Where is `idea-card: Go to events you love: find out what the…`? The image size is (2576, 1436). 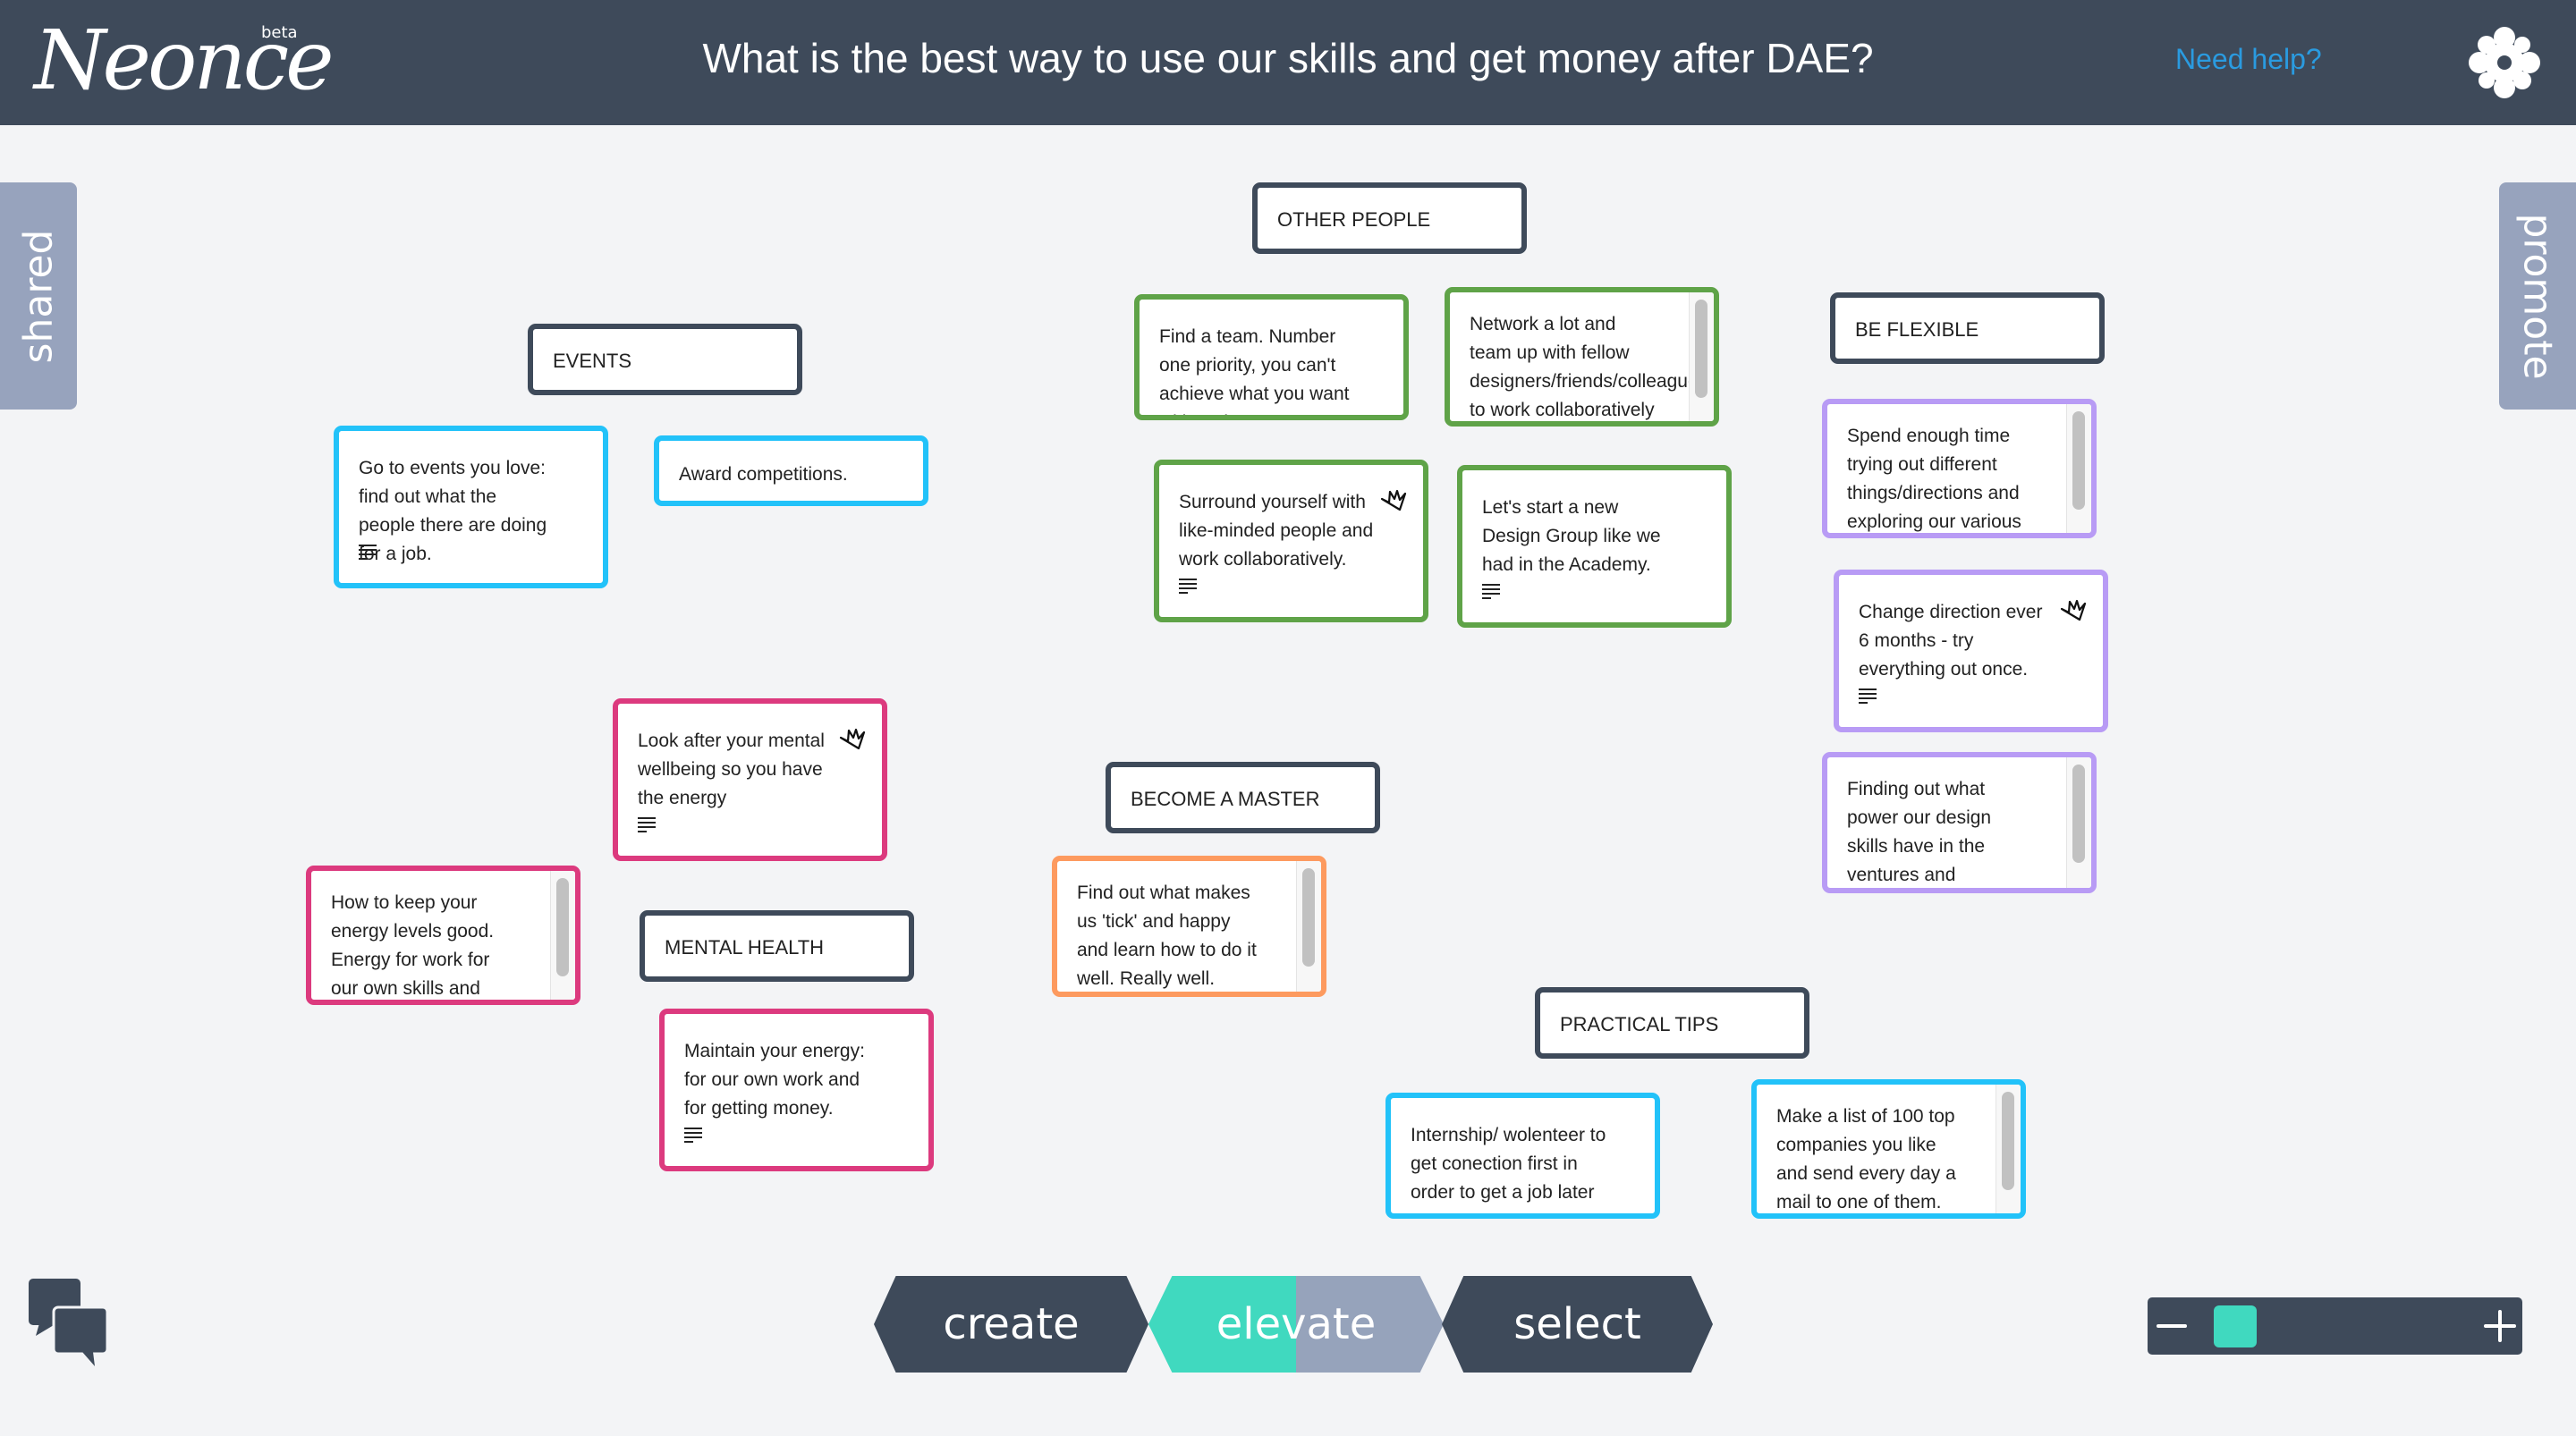
idea-card: Go to events you love: find out what the… is located at coordinates (471, 507).